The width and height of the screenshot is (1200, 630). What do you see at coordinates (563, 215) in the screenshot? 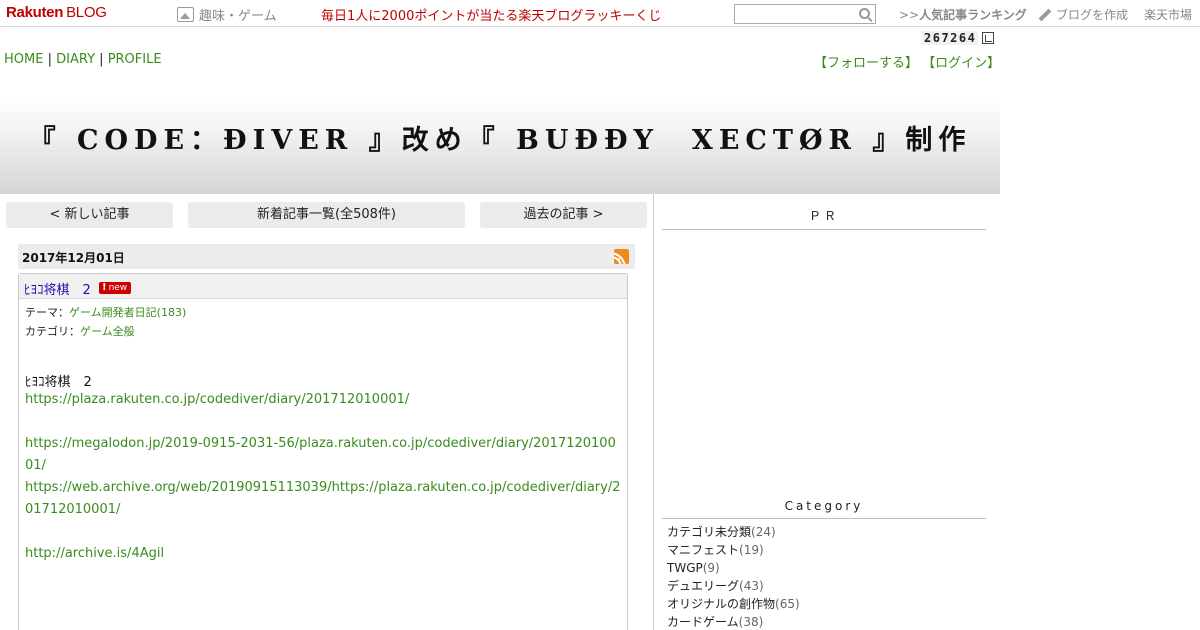
I see `older-post-button: 過去の記事 >` at bounding box center [563, 215].